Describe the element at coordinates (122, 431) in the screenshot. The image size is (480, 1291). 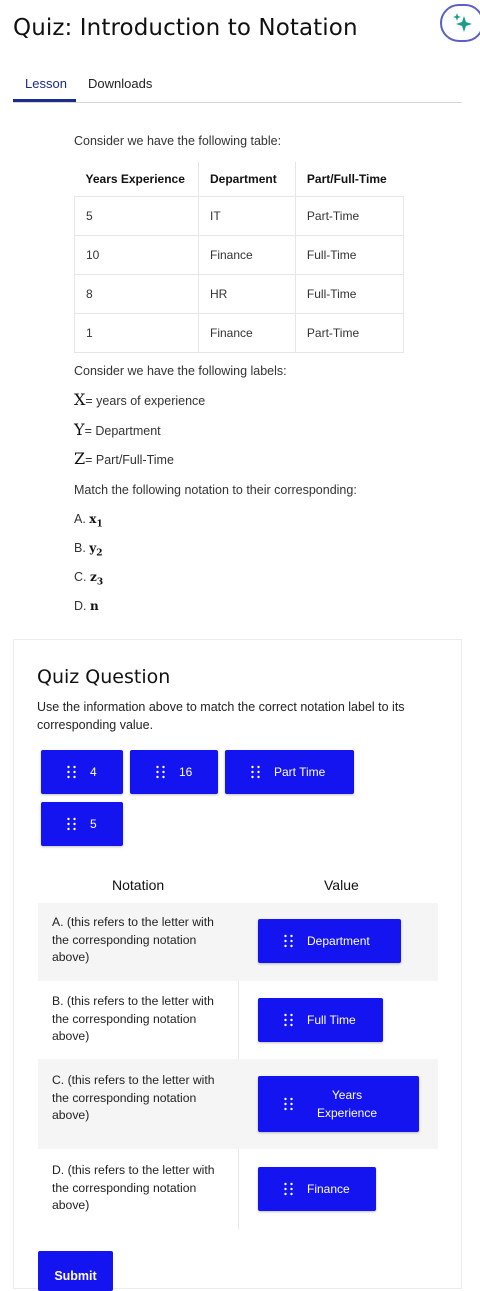
I see `label-text: = Department` at that location.